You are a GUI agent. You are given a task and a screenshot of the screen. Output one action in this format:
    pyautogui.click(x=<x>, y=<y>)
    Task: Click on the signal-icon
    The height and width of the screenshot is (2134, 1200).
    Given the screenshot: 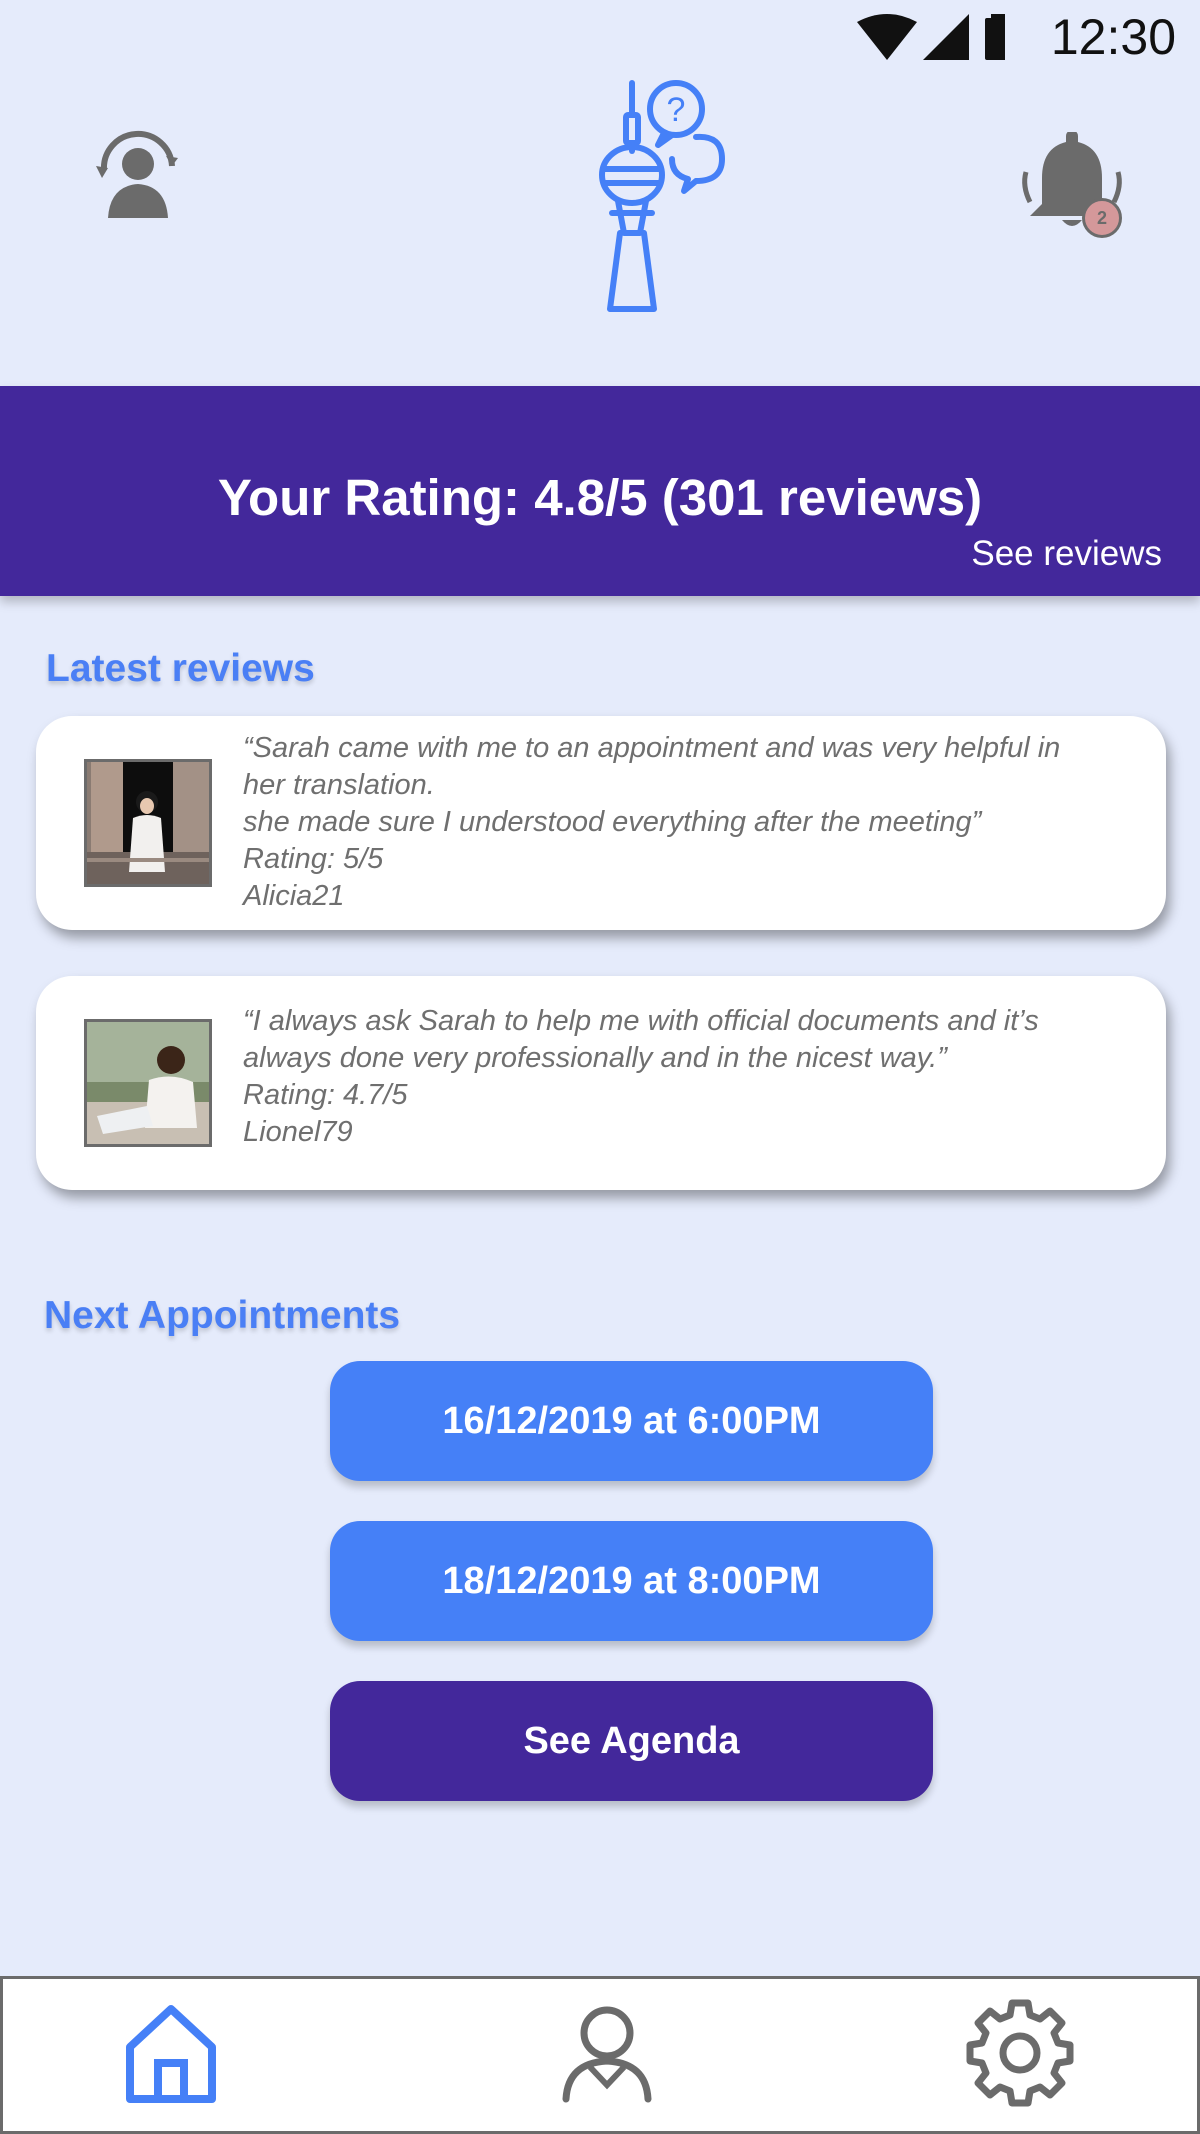 What is the action you would take?
    pyautogui.click(x=946, y=37)
    